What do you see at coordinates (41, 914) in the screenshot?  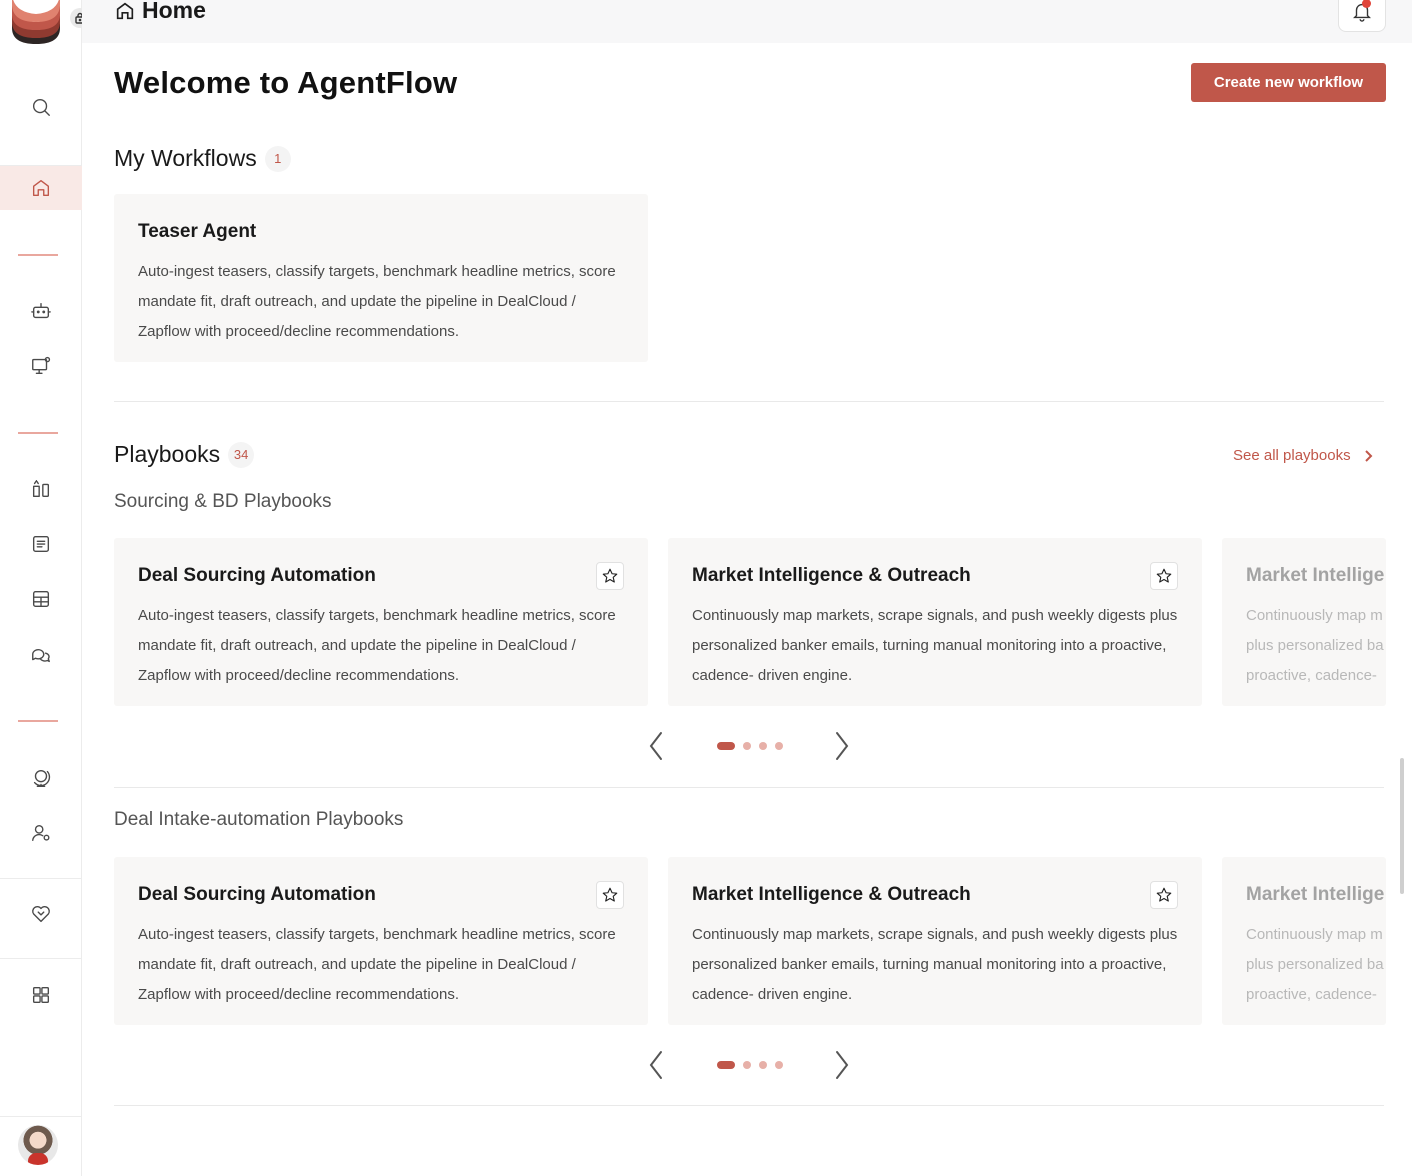 I see `handshake-icon` at bounding box center [41, 914].